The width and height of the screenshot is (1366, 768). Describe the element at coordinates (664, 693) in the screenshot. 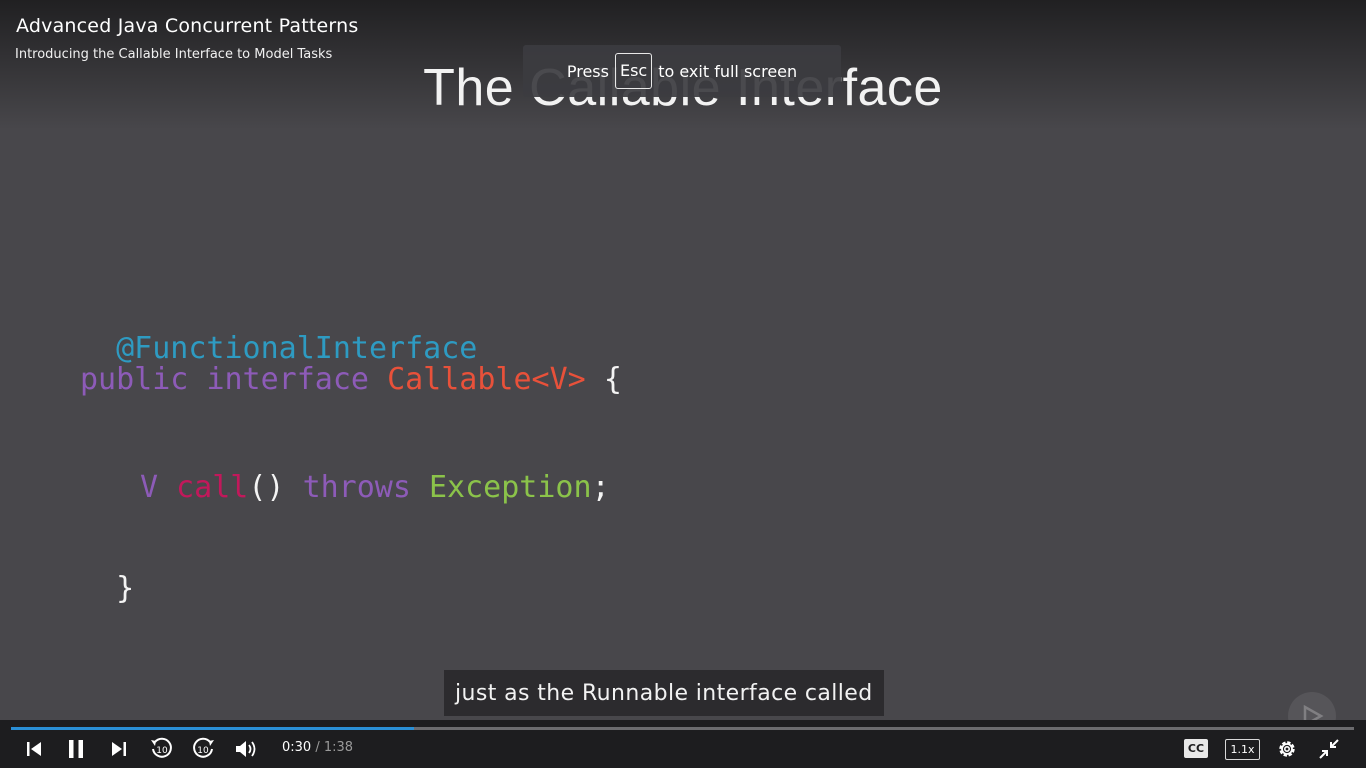

I see `subtitle-caption: just as the Runnable interface called` at that location.